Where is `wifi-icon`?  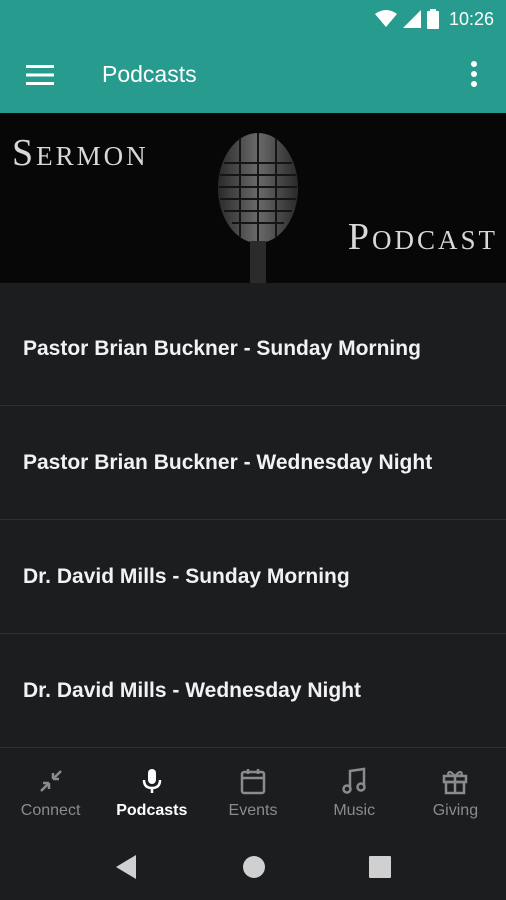 wifi-icon is located at coordinates (385, 18).